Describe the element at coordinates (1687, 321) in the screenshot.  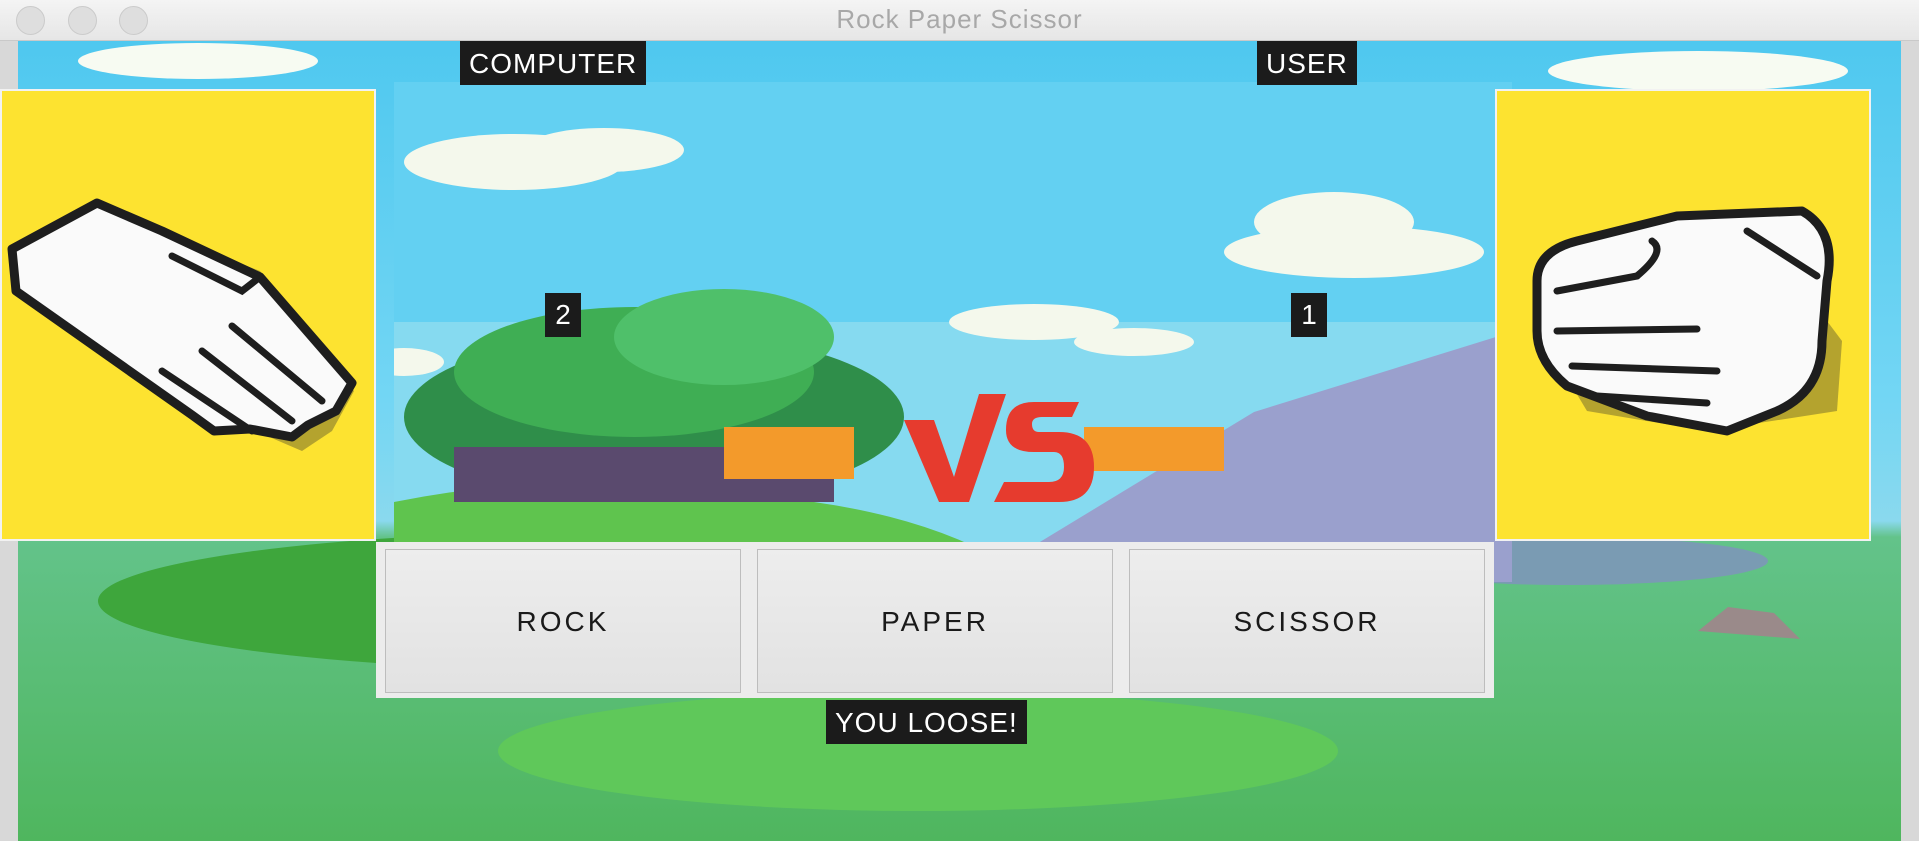
I see `fist-icon` at that location.